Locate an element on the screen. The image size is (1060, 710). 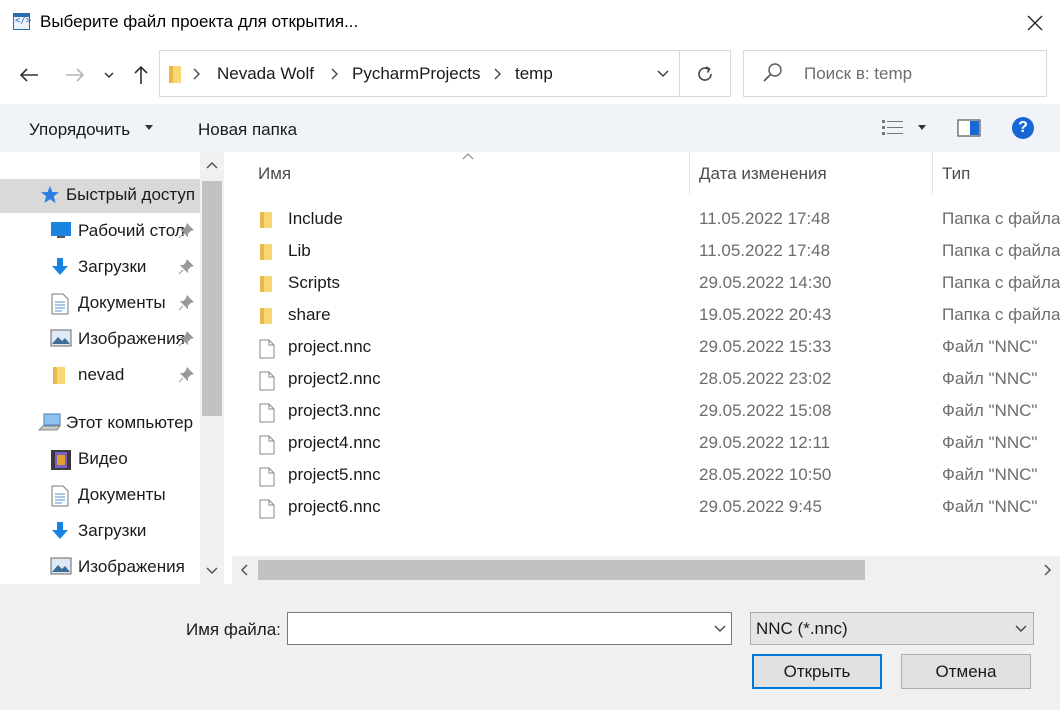
search-box: Поиск в: temp is located at coordinates (895, 73).